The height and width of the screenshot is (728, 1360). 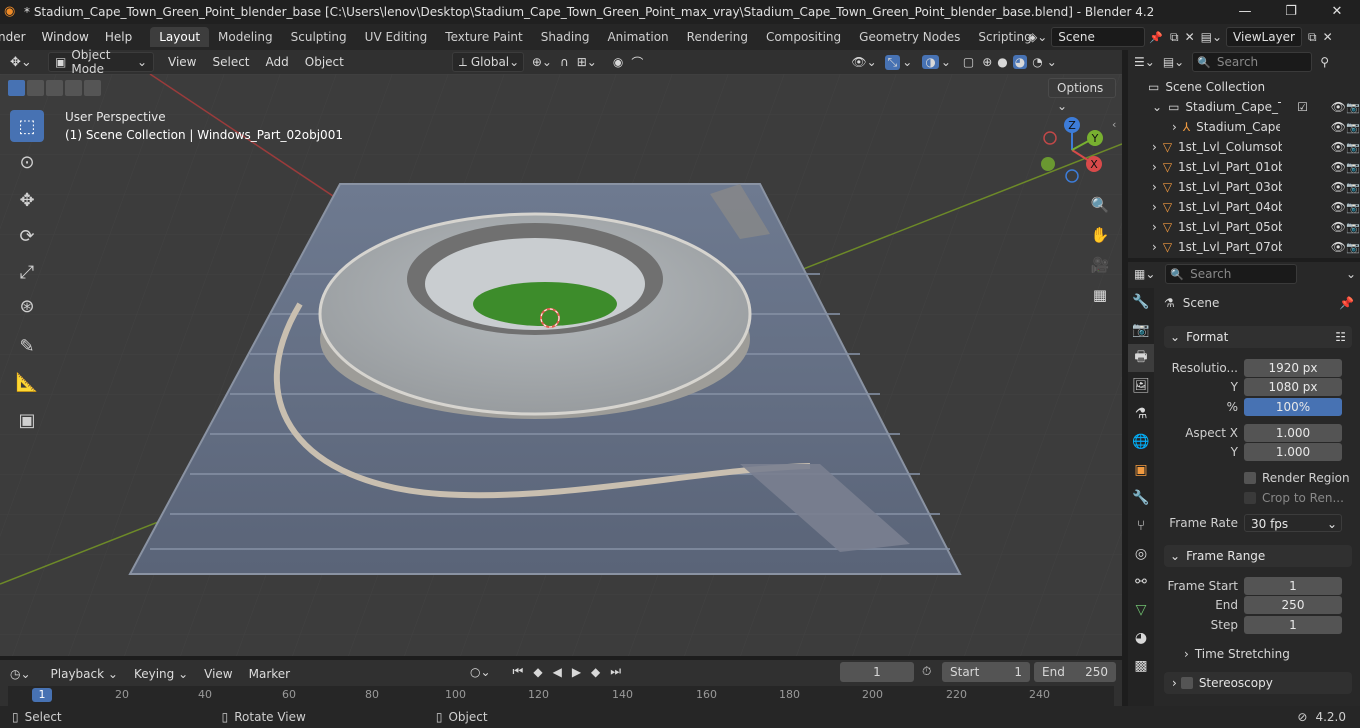 I want to click on new-scene-icon: ⧉, so click(x=1174, y=37).